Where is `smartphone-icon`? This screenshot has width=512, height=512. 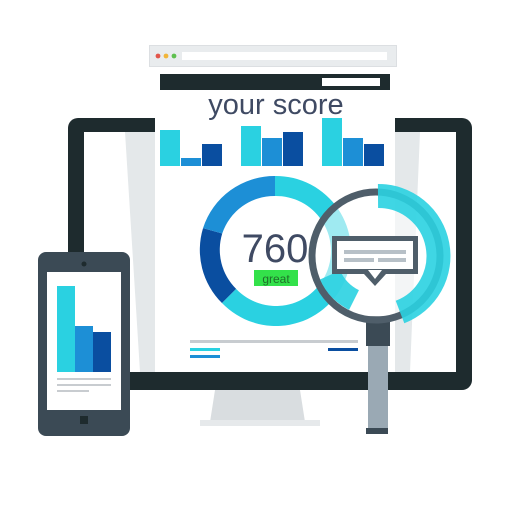
smartphone-icon is located at coordinates (84, 344).